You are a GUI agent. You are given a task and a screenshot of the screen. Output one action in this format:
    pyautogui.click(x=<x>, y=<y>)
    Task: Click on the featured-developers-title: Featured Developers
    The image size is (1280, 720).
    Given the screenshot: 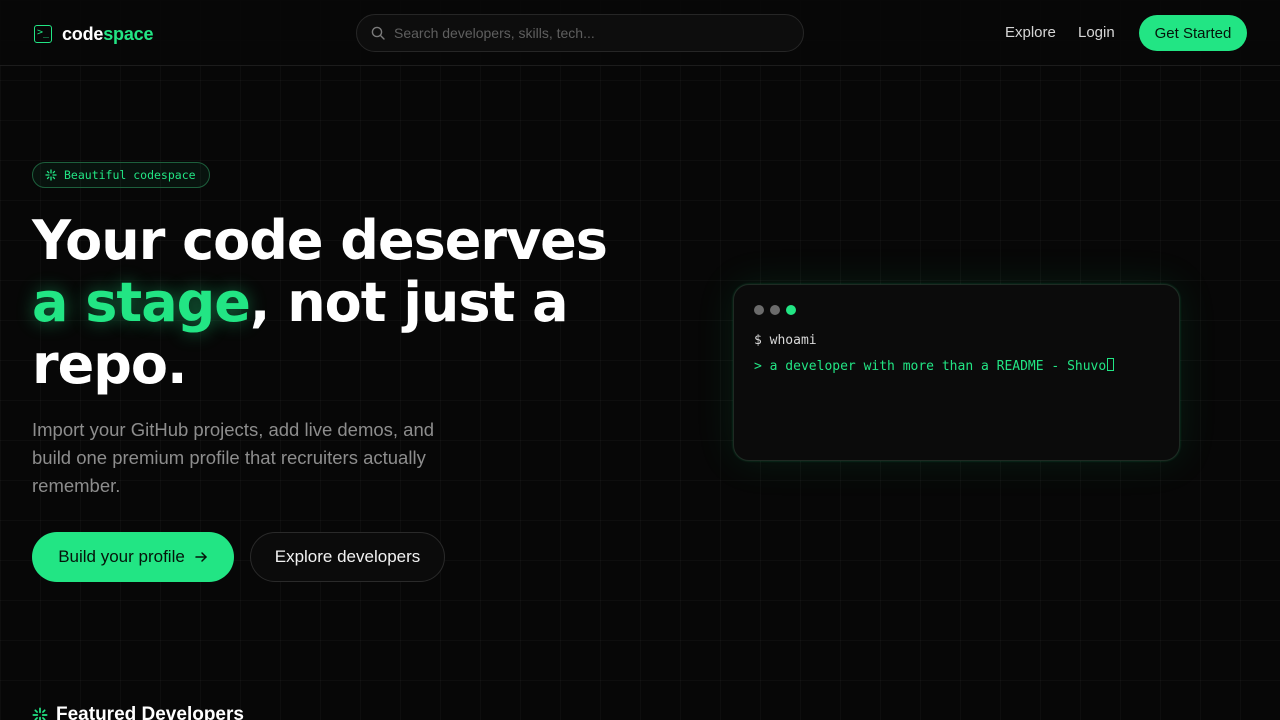 What is the action you would take?
    pyautogui.click(x=150, y=712)
    